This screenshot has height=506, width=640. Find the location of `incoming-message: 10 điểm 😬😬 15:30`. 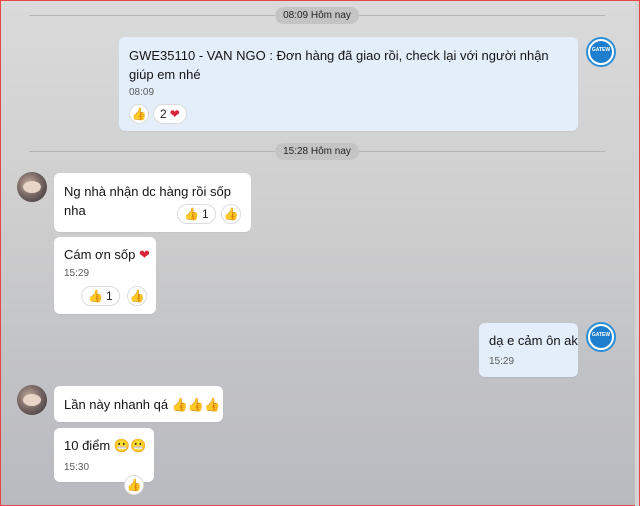

incoming-message: 10 điểm 😬😬 15:30 is located at coordinates (104, 455).